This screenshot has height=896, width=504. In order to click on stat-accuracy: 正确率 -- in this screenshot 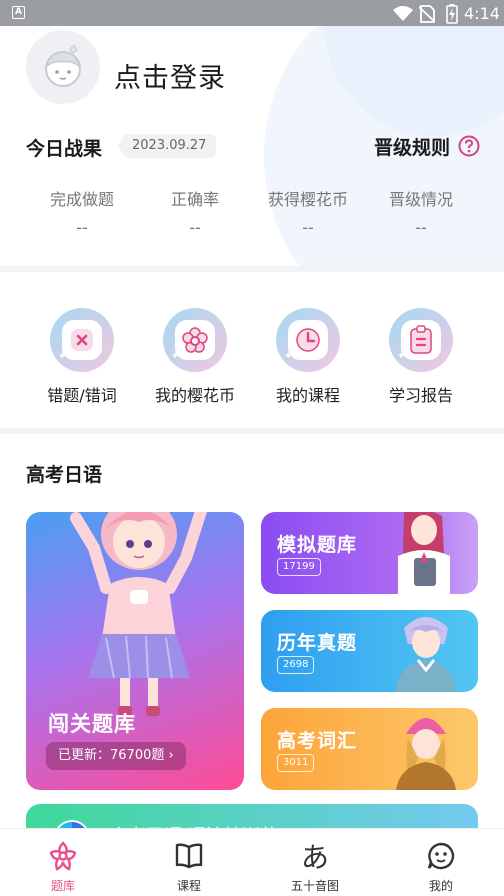, I will do `click(195, 211)`.